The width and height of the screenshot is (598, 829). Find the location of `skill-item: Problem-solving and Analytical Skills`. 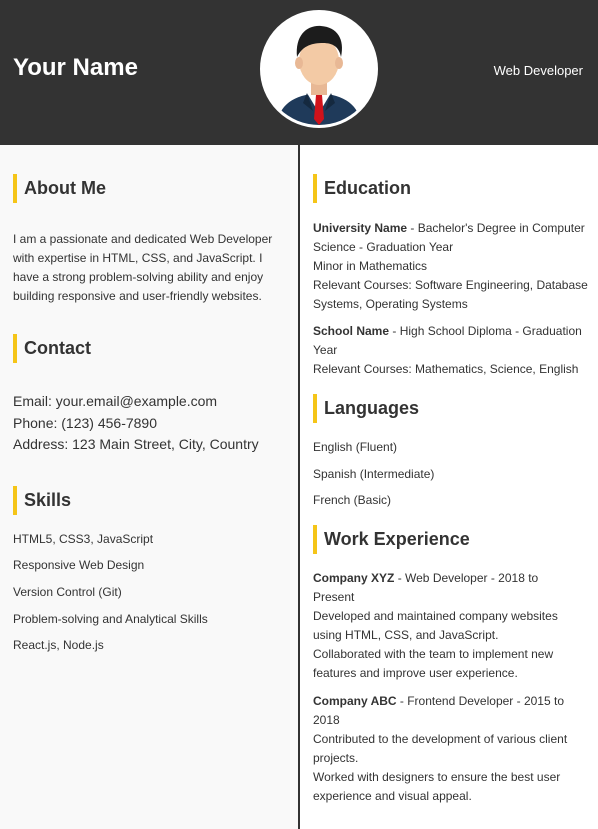

skill-item: Problem-solving and Analytical Skills is located at coordinates (110, 619).